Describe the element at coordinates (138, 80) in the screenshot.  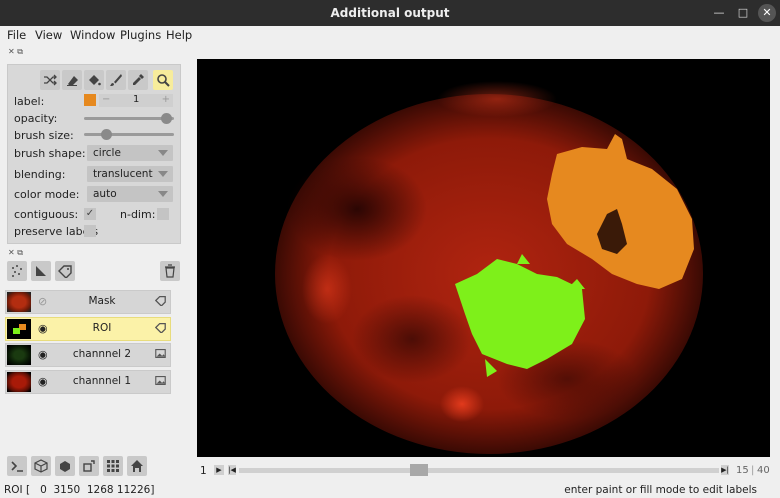
I see `color-picker-icon` at that location.